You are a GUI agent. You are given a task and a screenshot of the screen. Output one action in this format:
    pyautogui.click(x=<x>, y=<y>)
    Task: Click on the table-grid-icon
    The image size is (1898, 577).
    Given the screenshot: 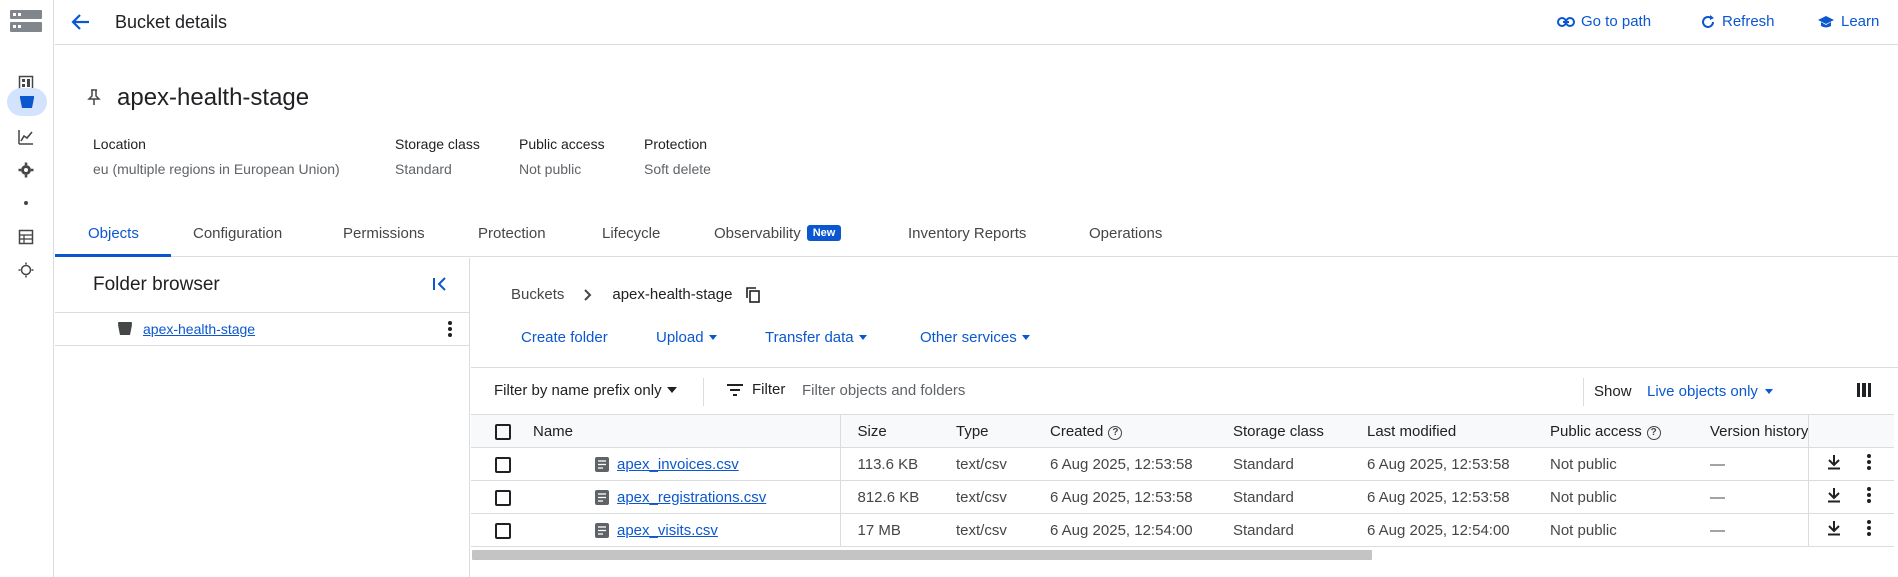 What is the action you would take?
    pyautogui.click(x=26, y=237)
    